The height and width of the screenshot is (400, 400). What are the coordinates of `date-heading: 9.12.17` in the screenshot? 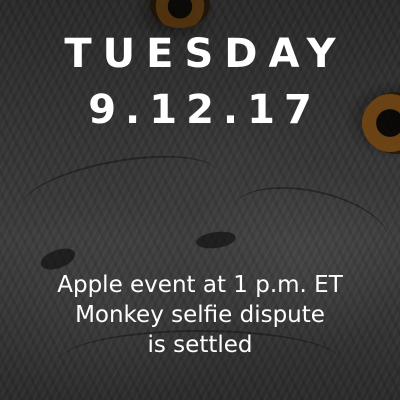 It's located at (204, 110).